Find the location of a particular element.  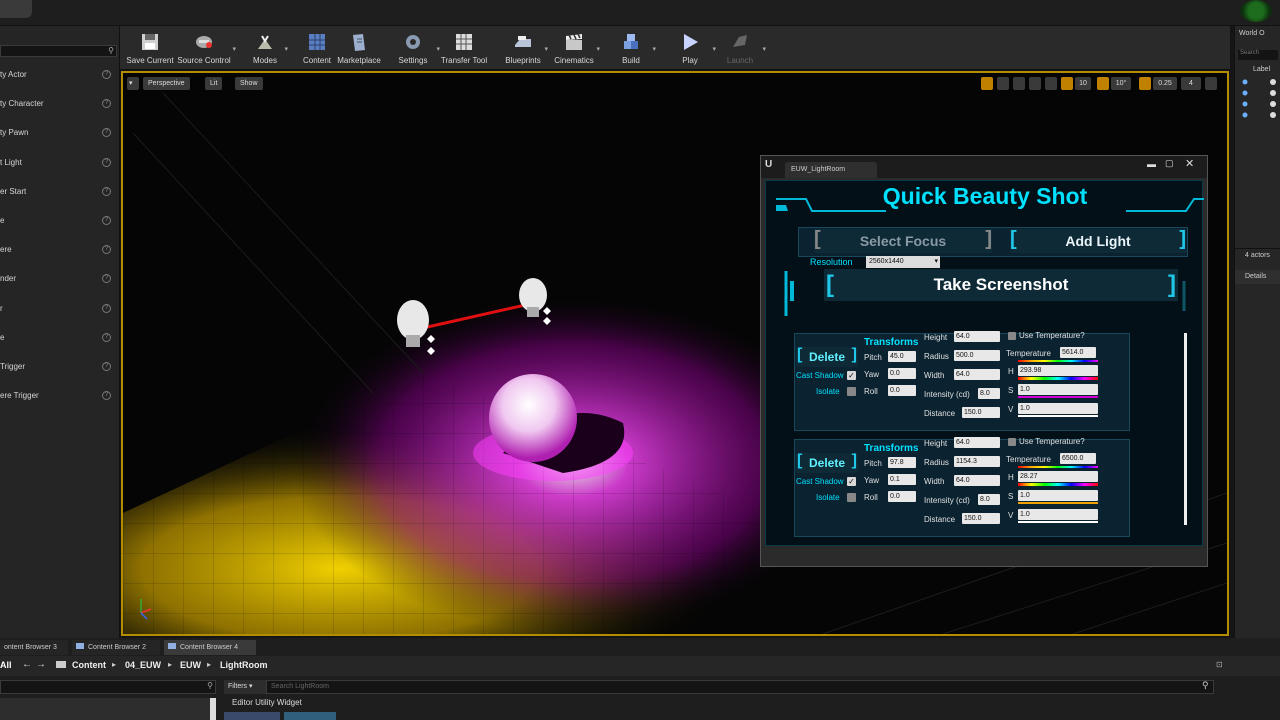

place-actor-item: r? is located at coordinates (59, 309).